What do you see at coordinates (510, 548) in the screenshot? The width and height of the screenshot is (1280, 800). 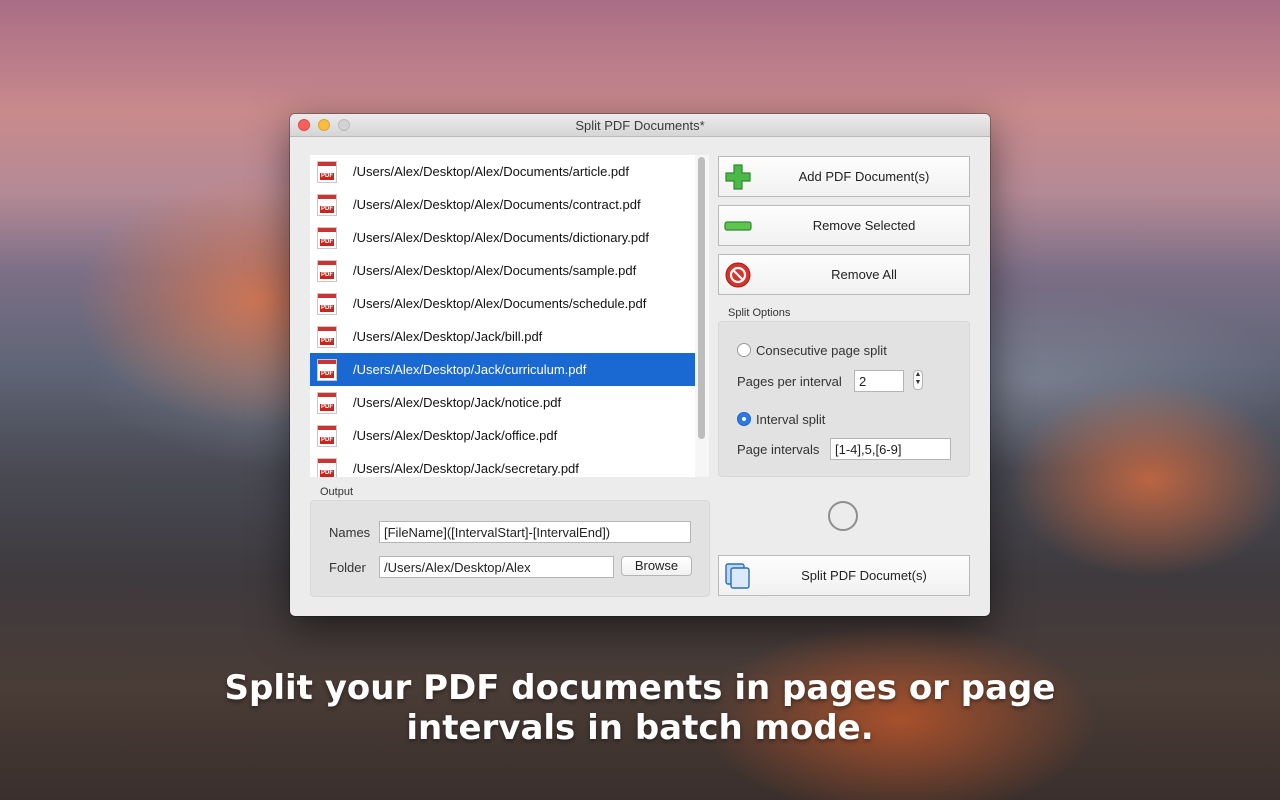 I see `output-box` at bounding box center [510, 548].